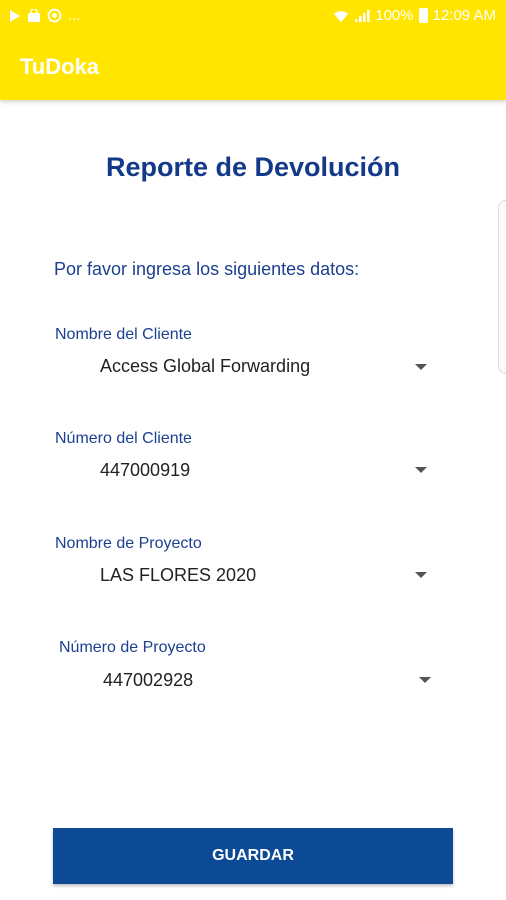  I want to click on project-number-label: Número de Proyecto, so click(132, 647).